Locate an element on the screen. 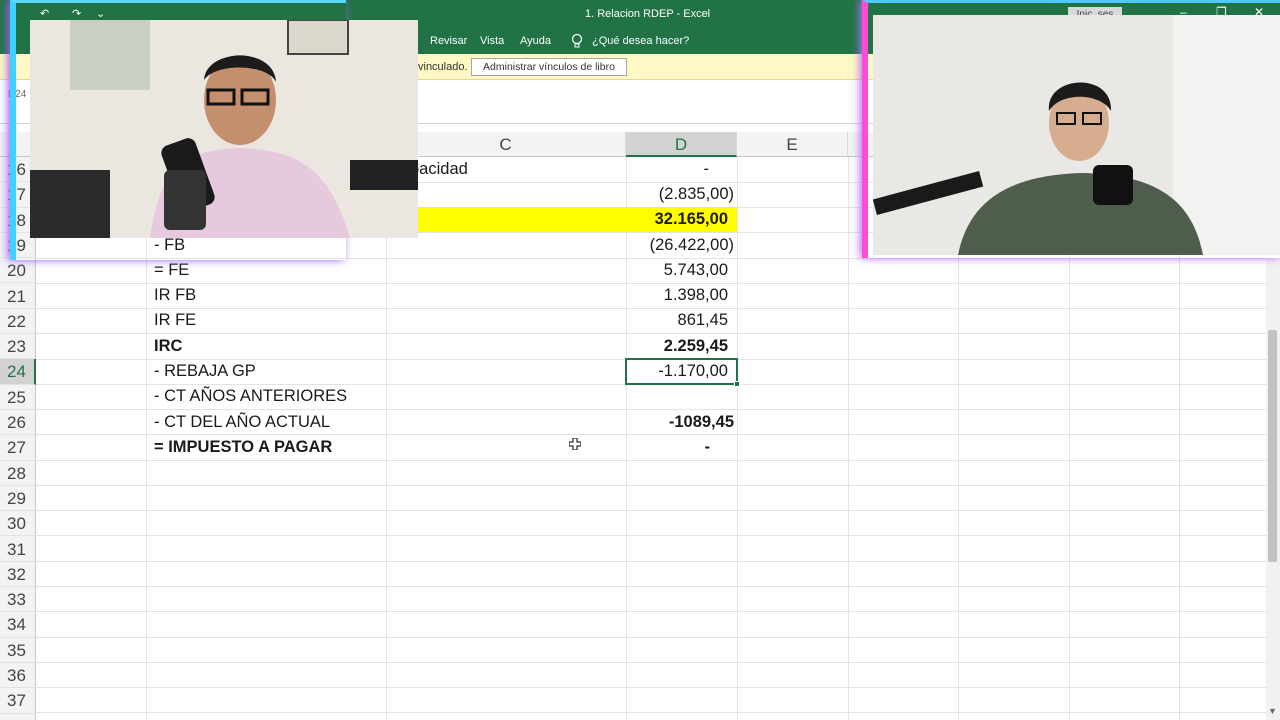  tab-revisar: Revisar is located at coordinates (448, 41).